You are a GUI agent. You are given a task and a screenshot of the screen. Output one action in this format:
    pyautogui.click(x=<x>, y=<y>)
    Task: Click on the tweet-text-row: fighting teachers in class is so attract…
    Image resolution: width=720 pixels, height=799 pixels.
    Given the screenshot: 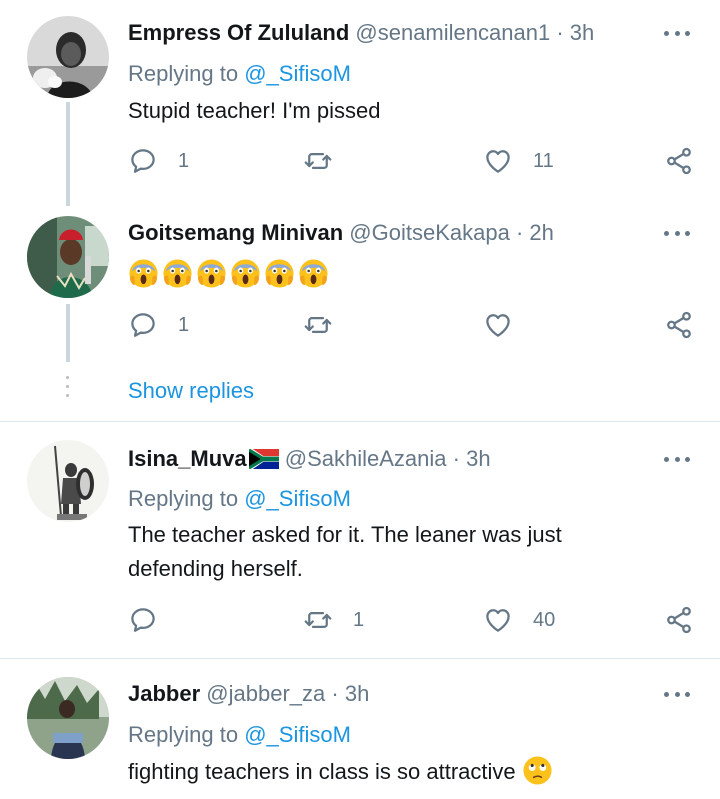 What is the action you would take?
    pyautogui.click(x=418, y=772)
    